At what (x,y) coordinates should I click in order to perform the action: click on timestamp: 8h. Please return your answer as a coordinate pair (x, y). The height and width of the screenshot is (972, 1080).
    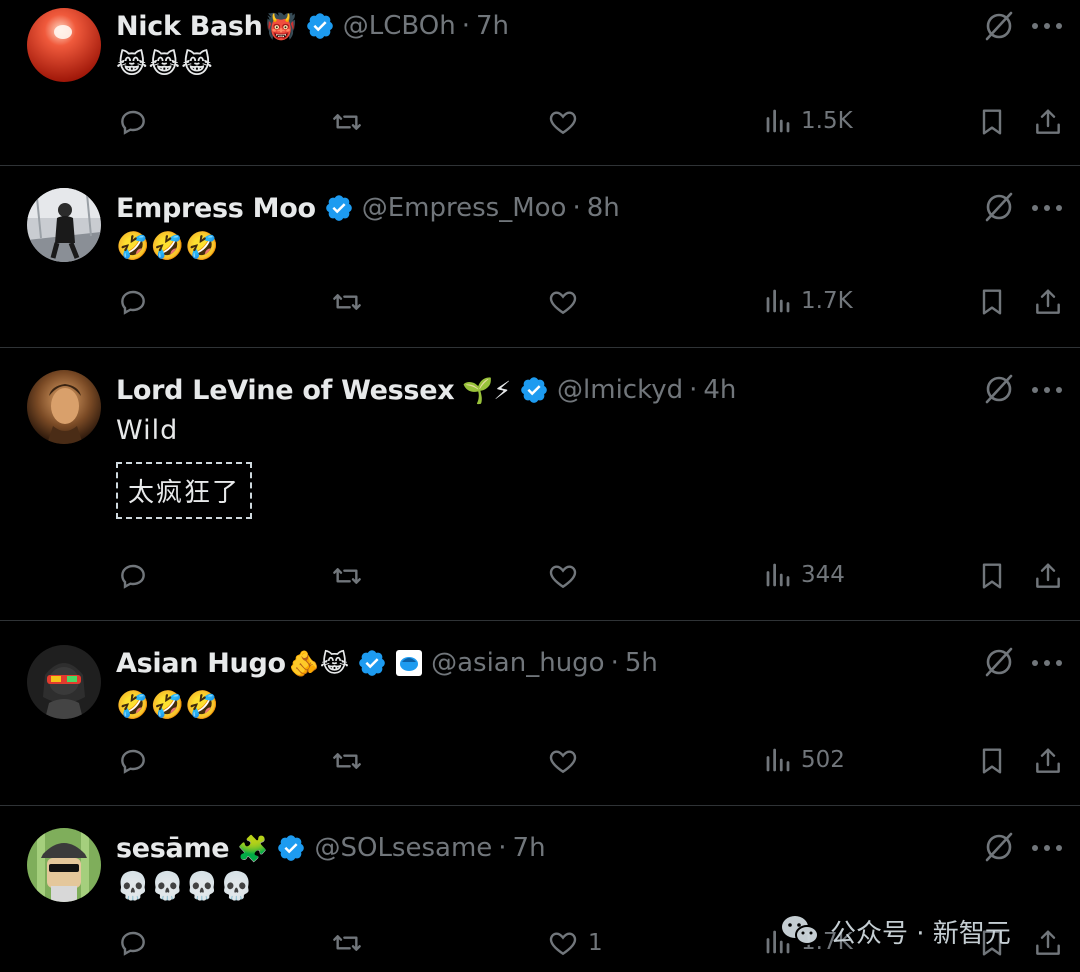
    Looking at the image, I should click on (603, 208).